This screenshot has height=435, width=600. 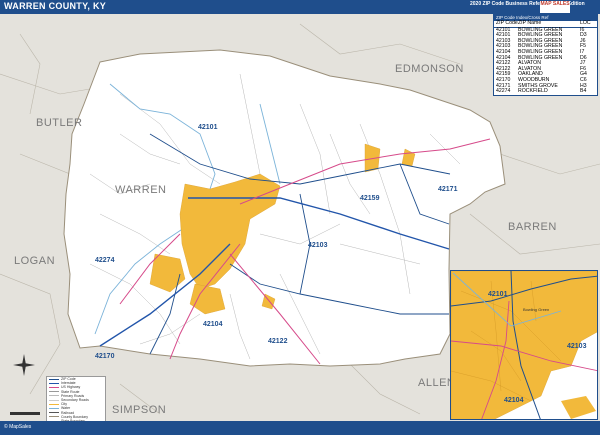 I want to click on county-label-barren: BARREN, so click(x=532, y=227).